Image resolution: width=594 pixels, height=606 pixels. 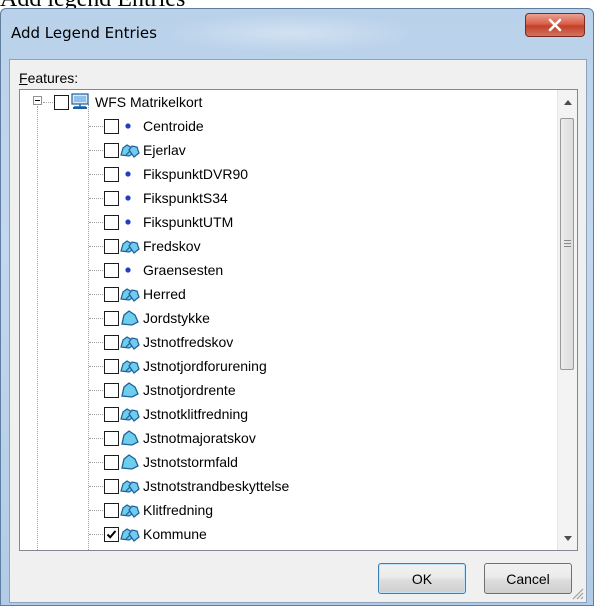 I want to click on tree-item: Jordstykke, so click(x=288, y=318).